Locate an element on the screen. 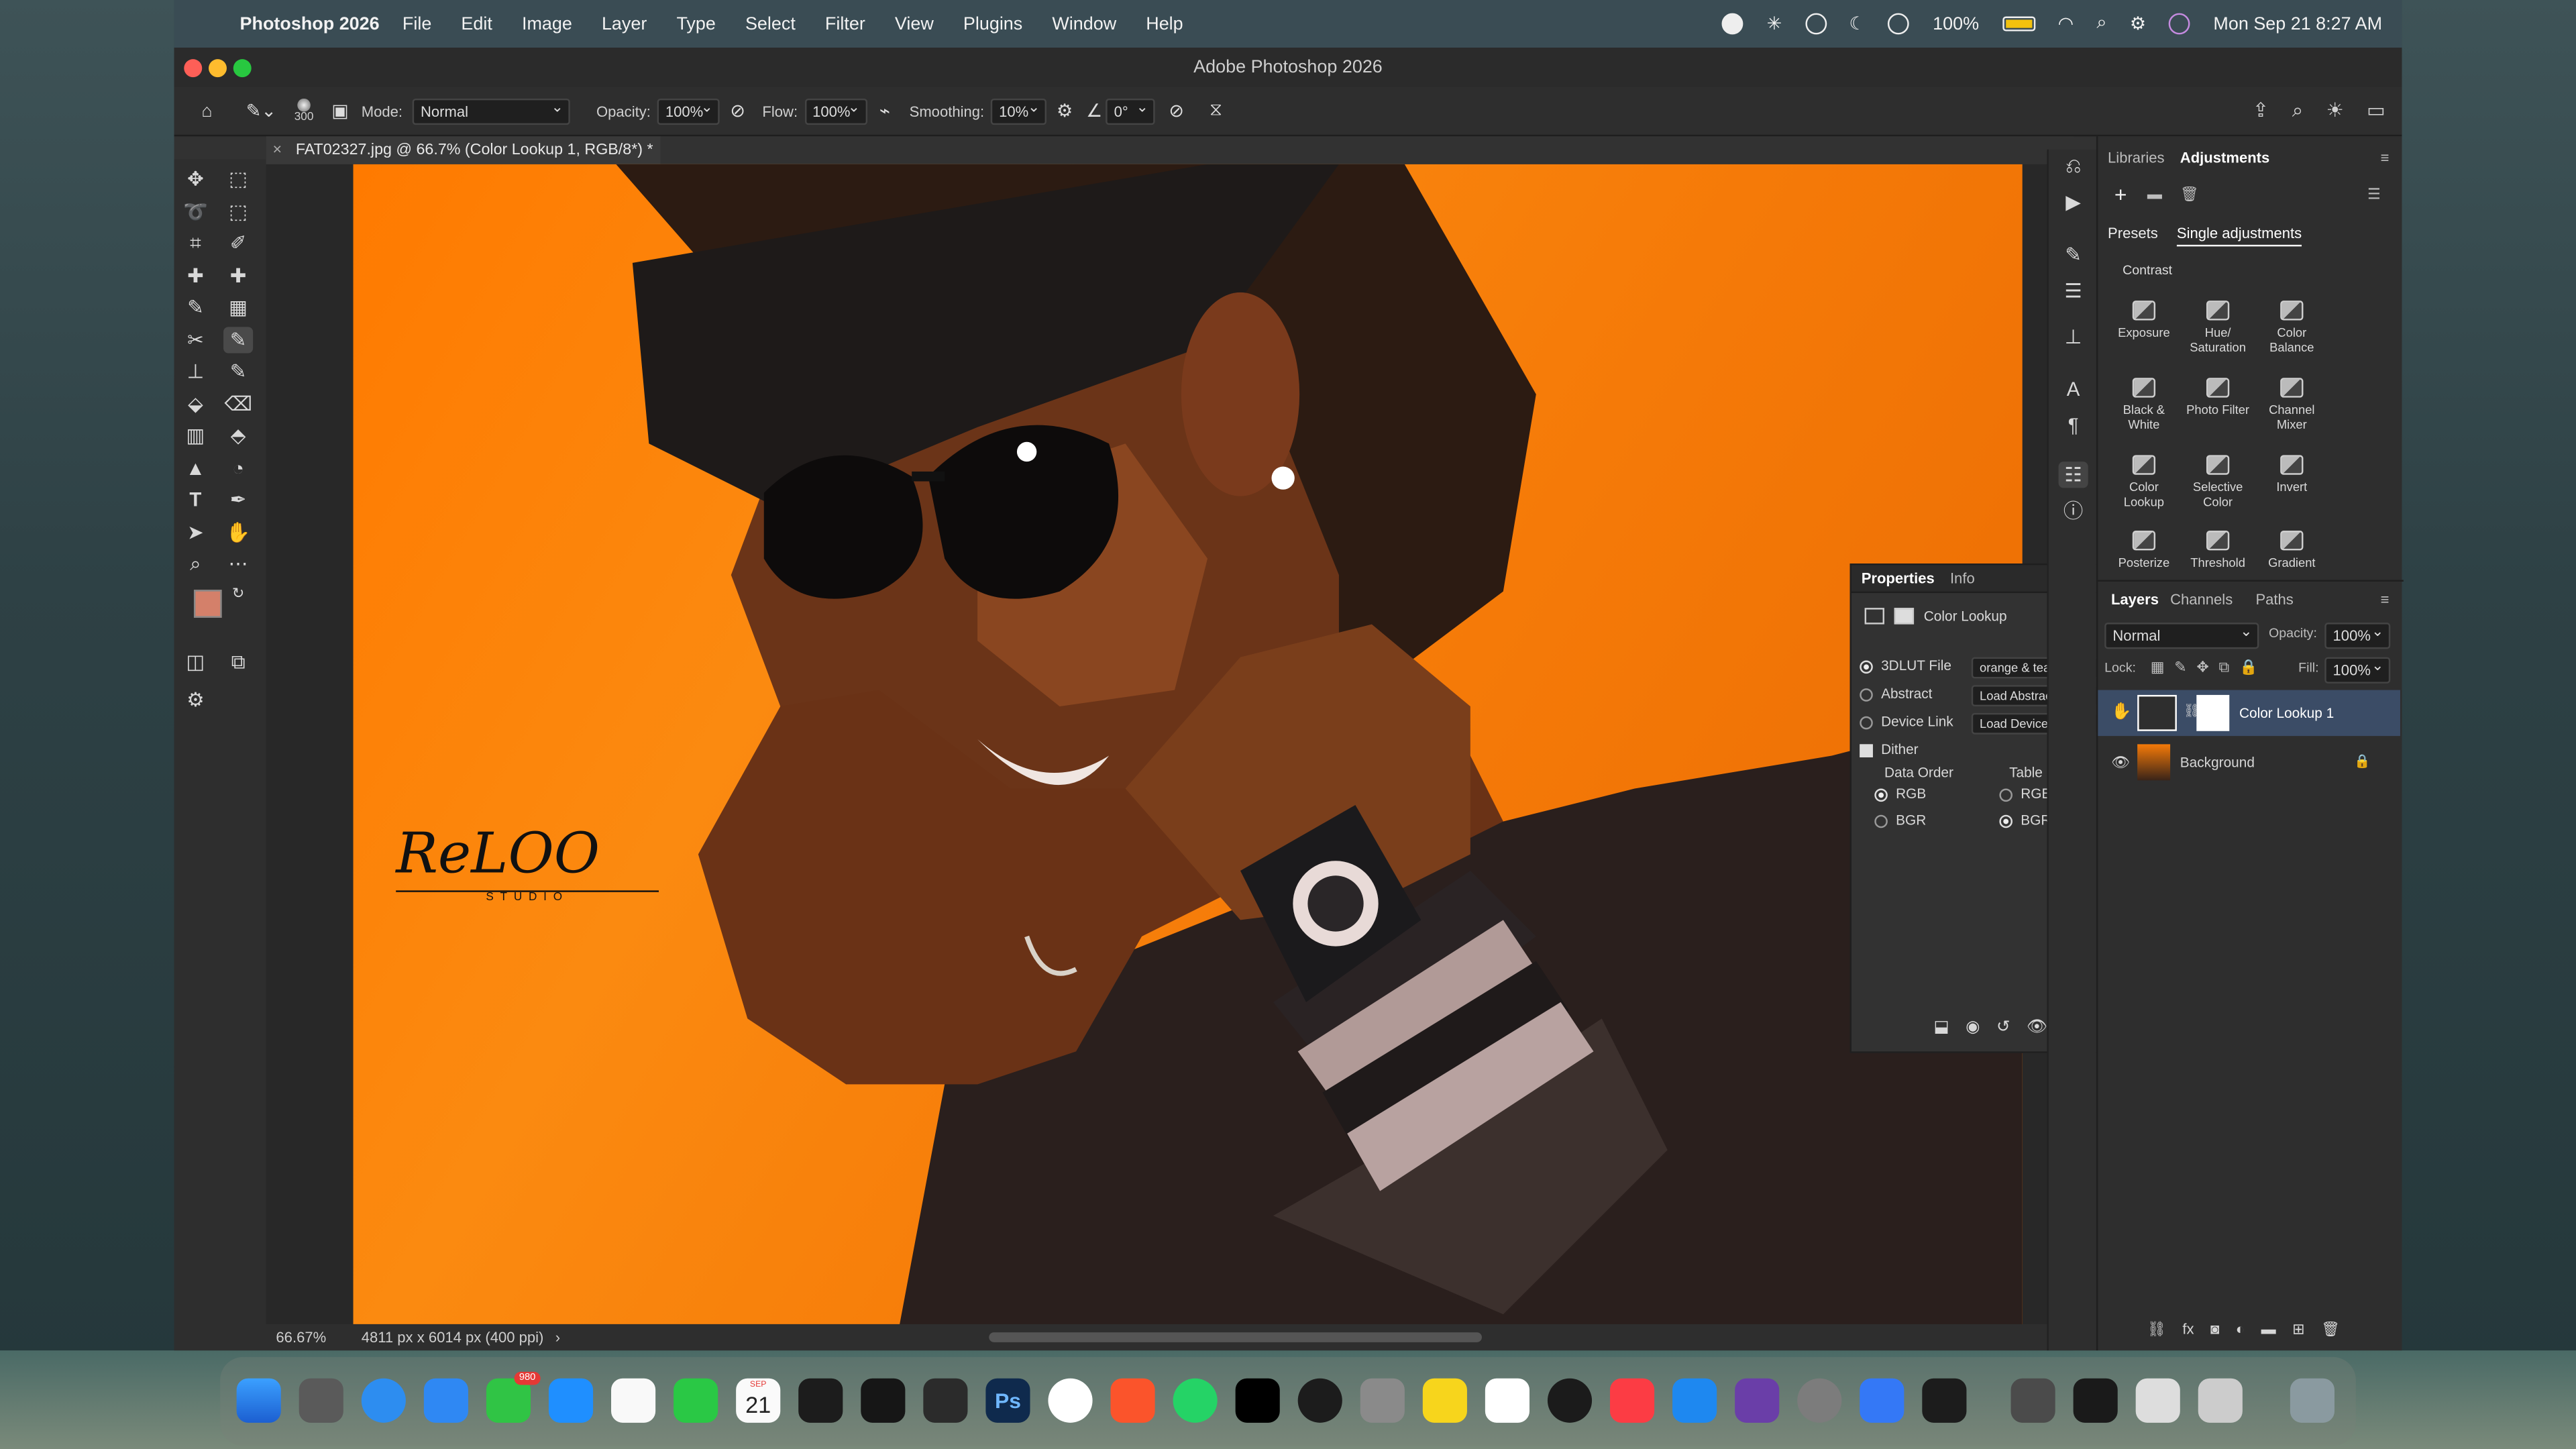  tab-adjustments: Adjustments is located at coordinates (2225, 158).